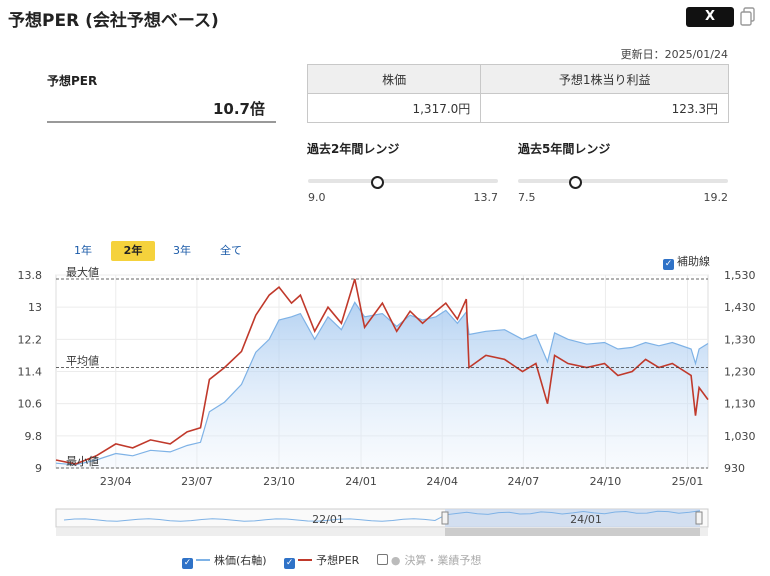 The image size is (770, 576). I want to click on legend: ✓ 株価(右軸) ✓ 予想PER ● 決算・業績予想, so click(338, 560).